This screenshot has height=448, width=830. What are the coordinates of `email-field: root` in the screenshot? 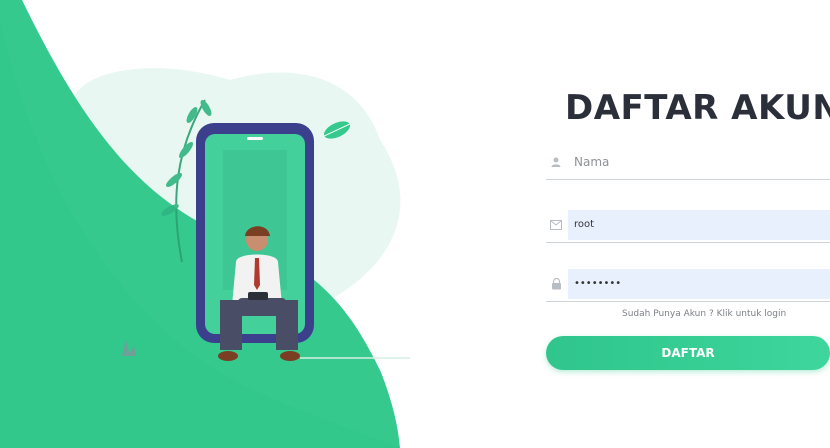 It's located at (688, 225).